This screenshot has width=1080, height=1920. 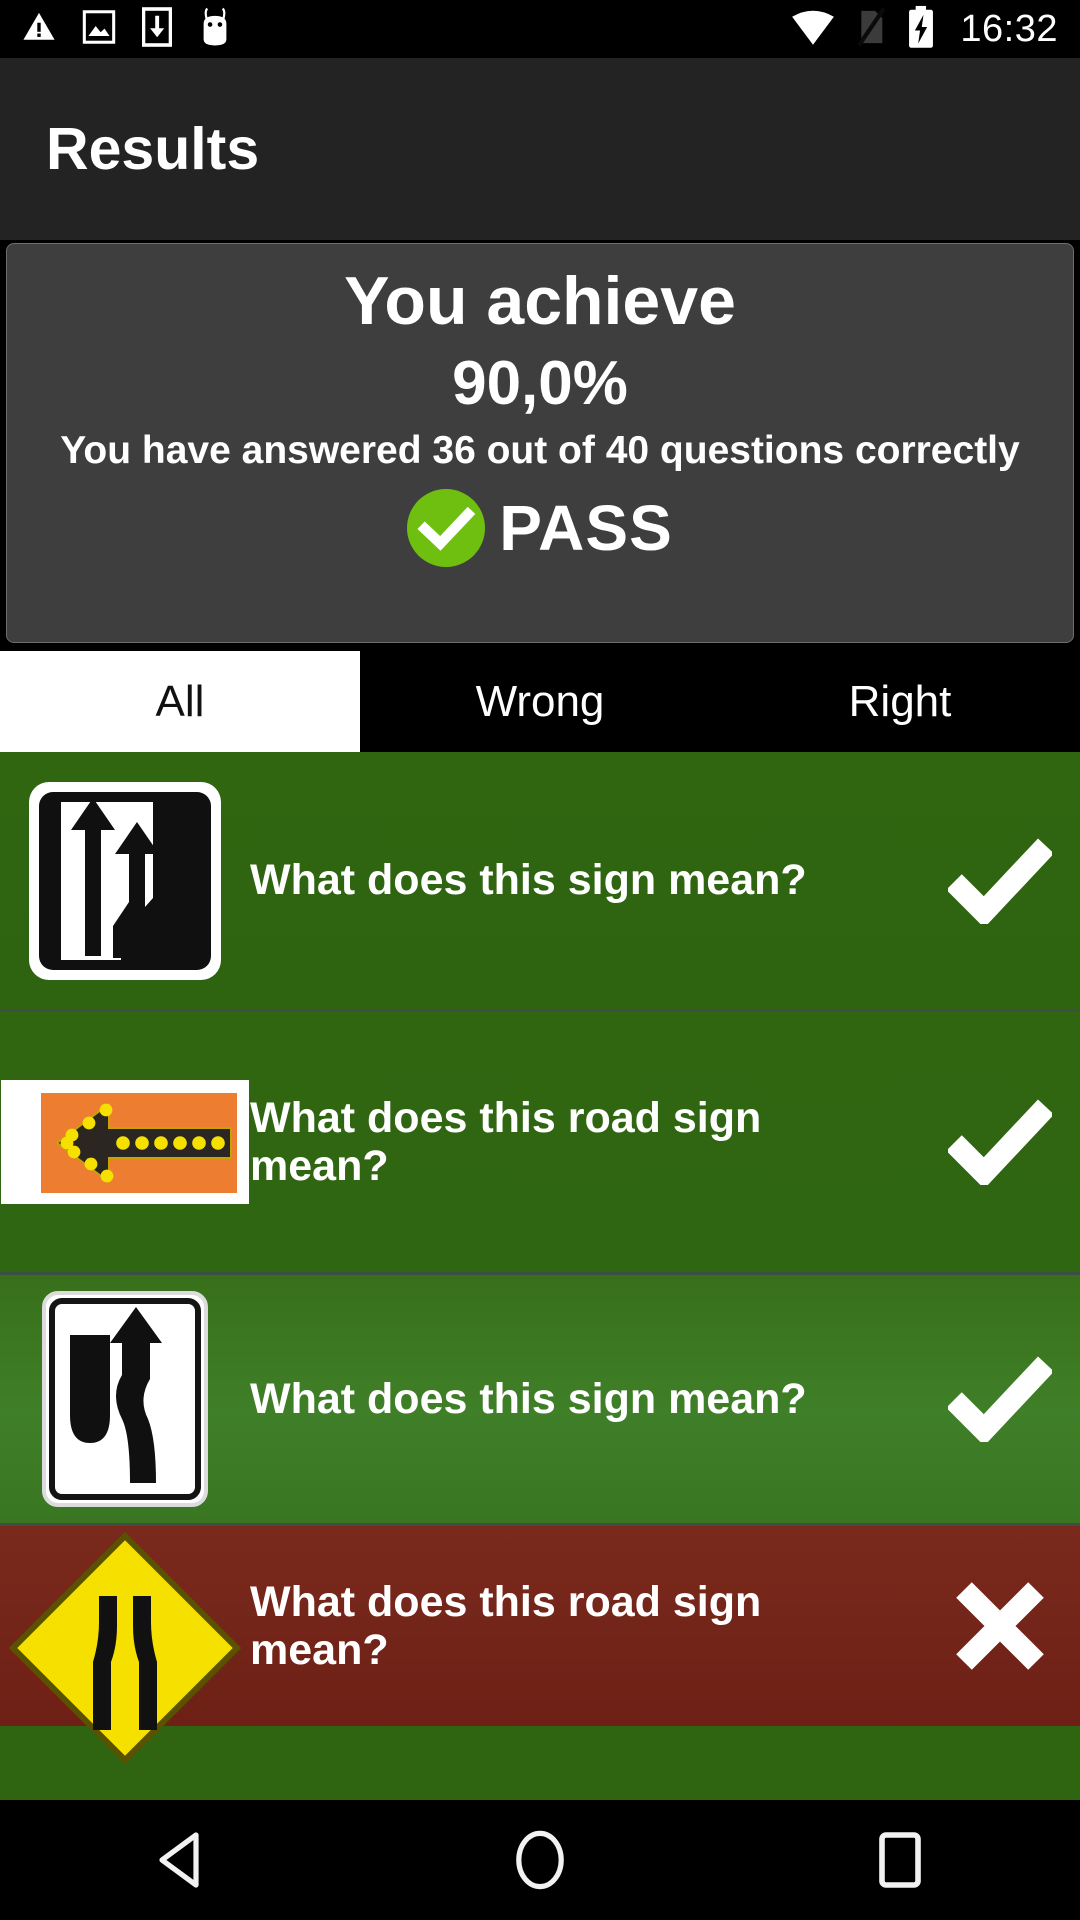 I want to click on orange-flashing-arrow-left-sign-icon, so click(x=125, y=1142).